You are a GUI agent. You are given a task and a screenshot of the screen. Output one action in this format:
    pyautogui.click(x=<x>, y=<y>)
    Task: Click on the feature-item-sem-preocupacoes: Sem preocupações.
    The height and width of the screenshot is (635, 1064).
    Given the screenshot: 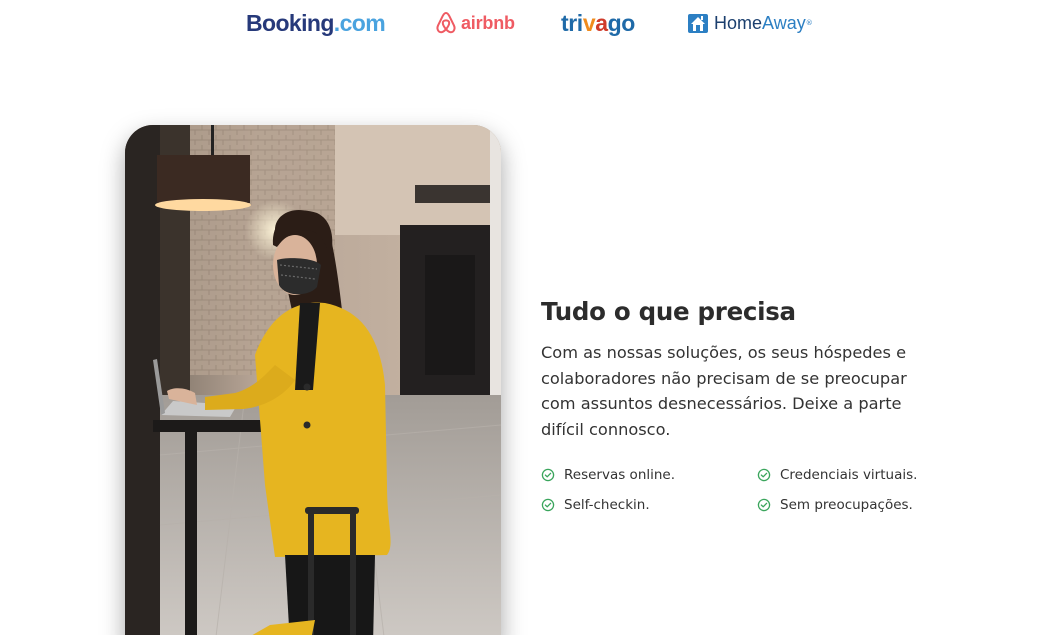 What is the action you would take?
    pyautogui.click(x=835, y=505)
    